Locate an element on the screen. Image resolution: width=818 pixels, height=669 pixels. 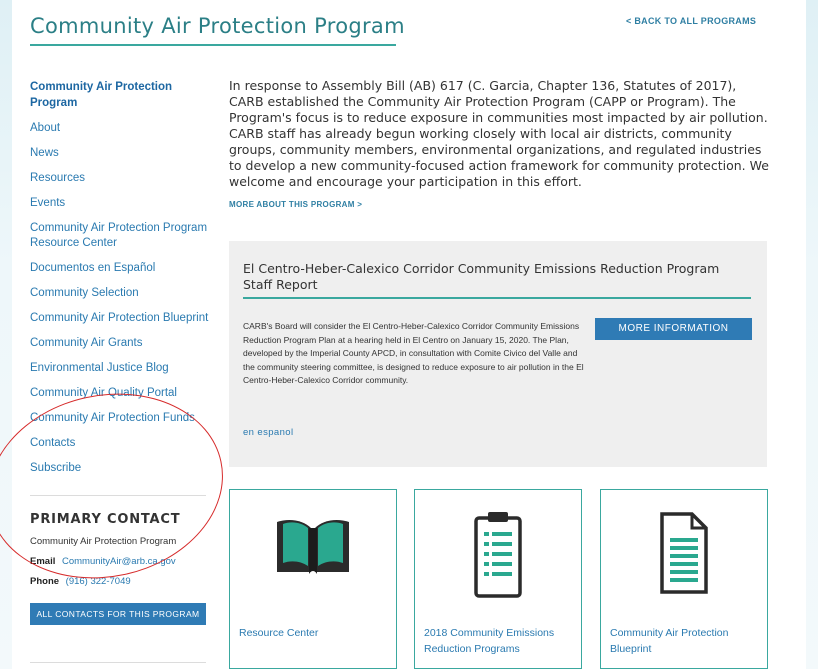
contact-phone-link: (916) 322-7049 is located at coordinates (98, 581).